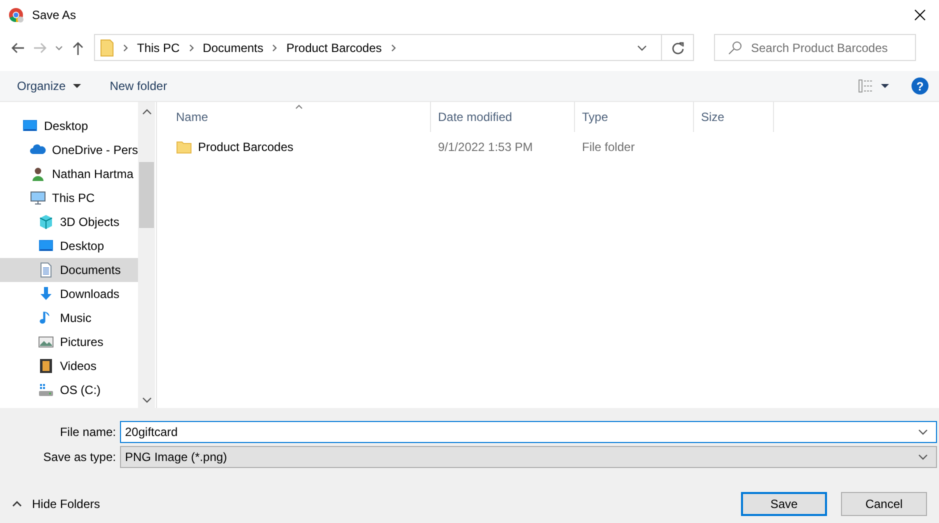  Describe the element at coordinates (608, 147) in the screenshot. I see `file-type: File folder` at that location.